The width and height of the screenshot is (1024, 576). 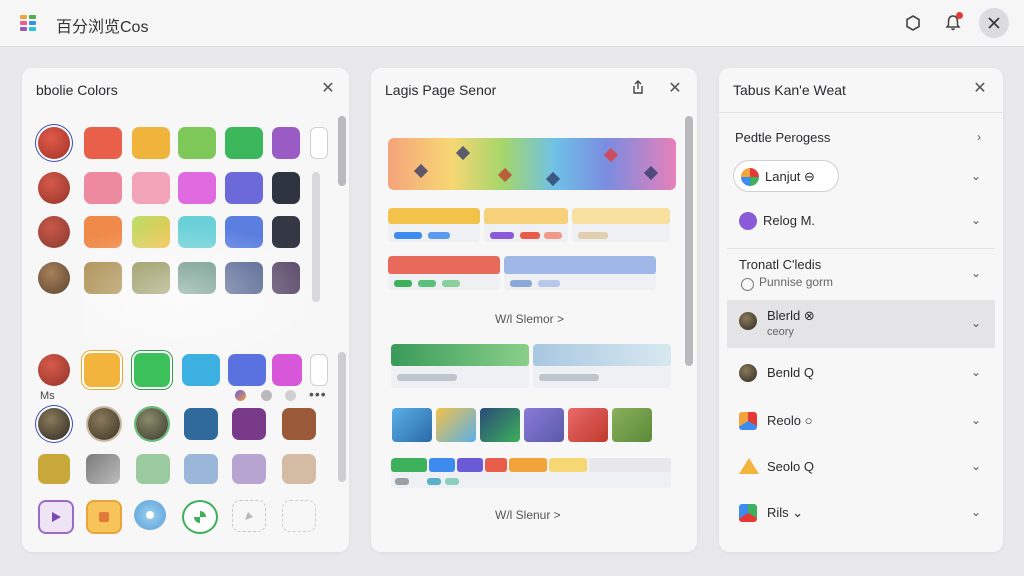 I want to click on light-dot-icon, so click(x=290, y=395).